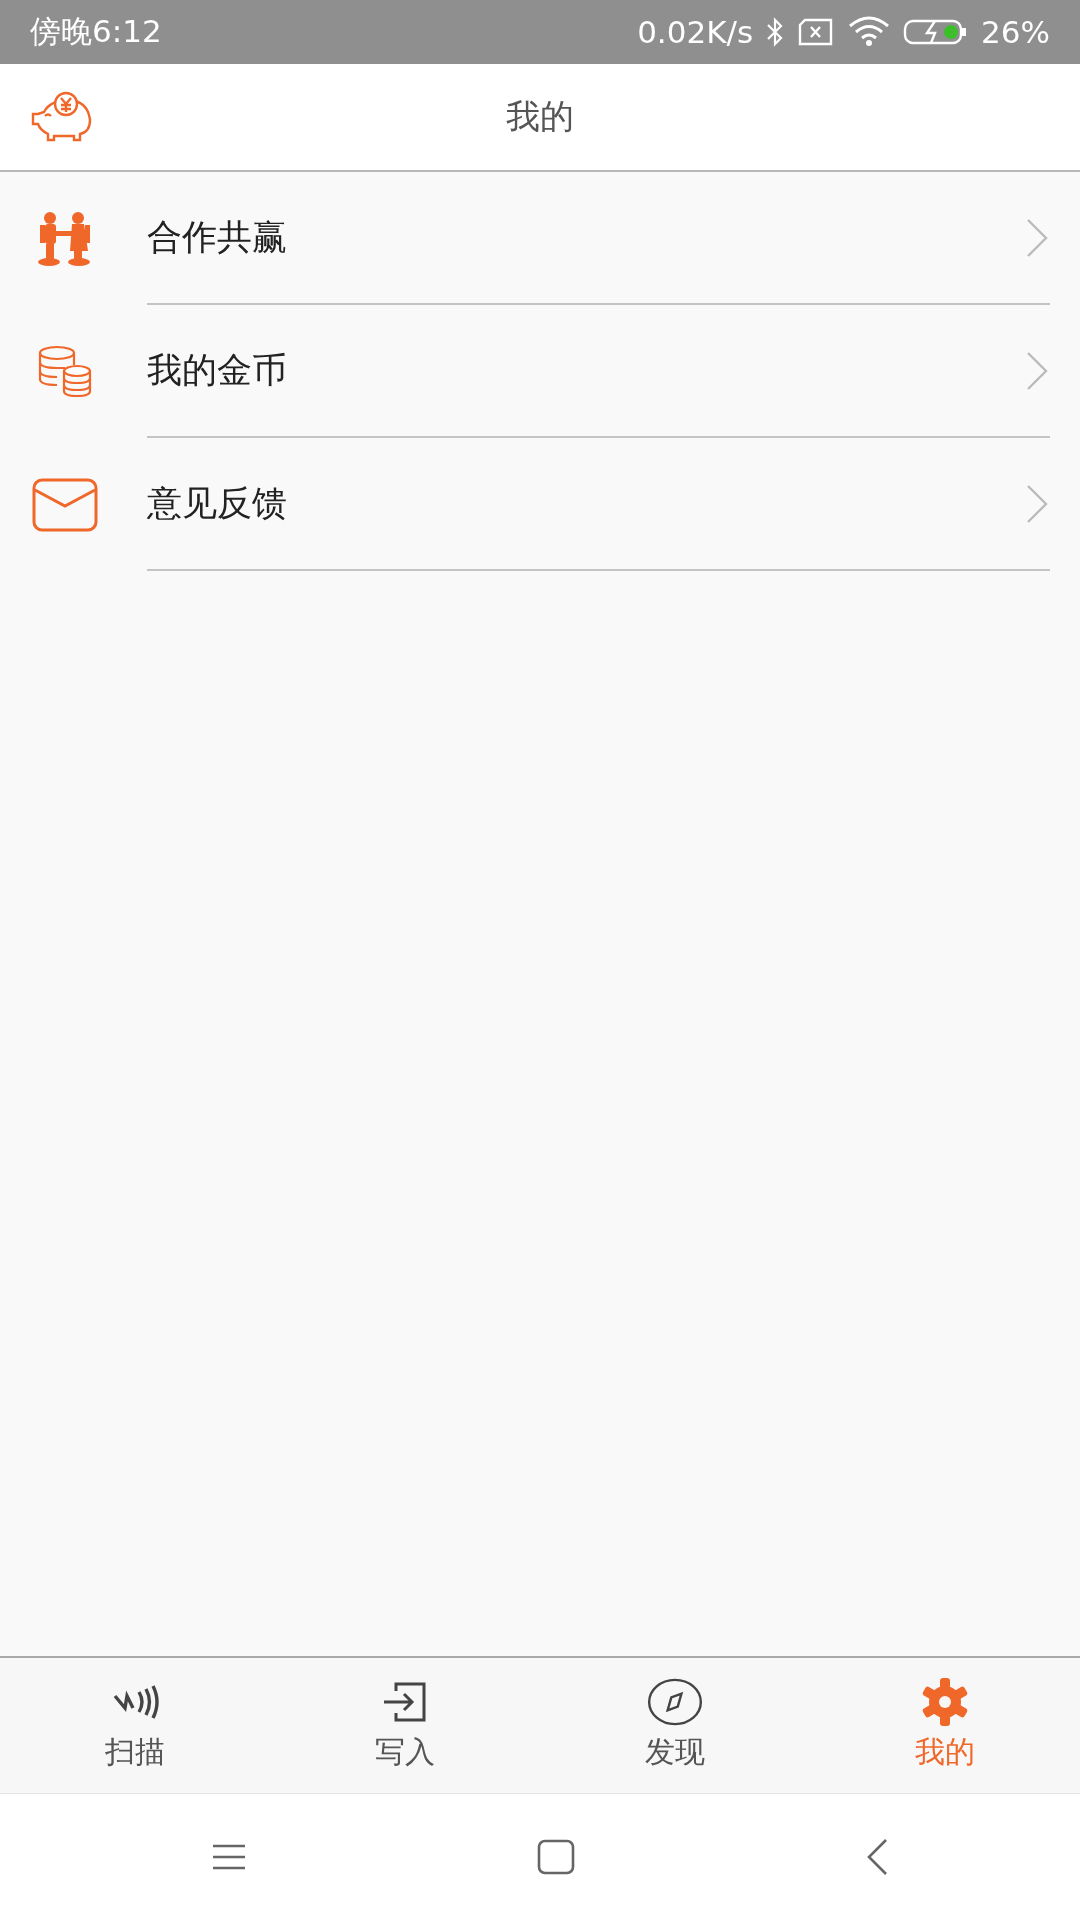 This screenshot has height=1920, width=1080. Describe the element at coordinates (64, 504) in the screenshot. I see `envelope-icon` at that location.